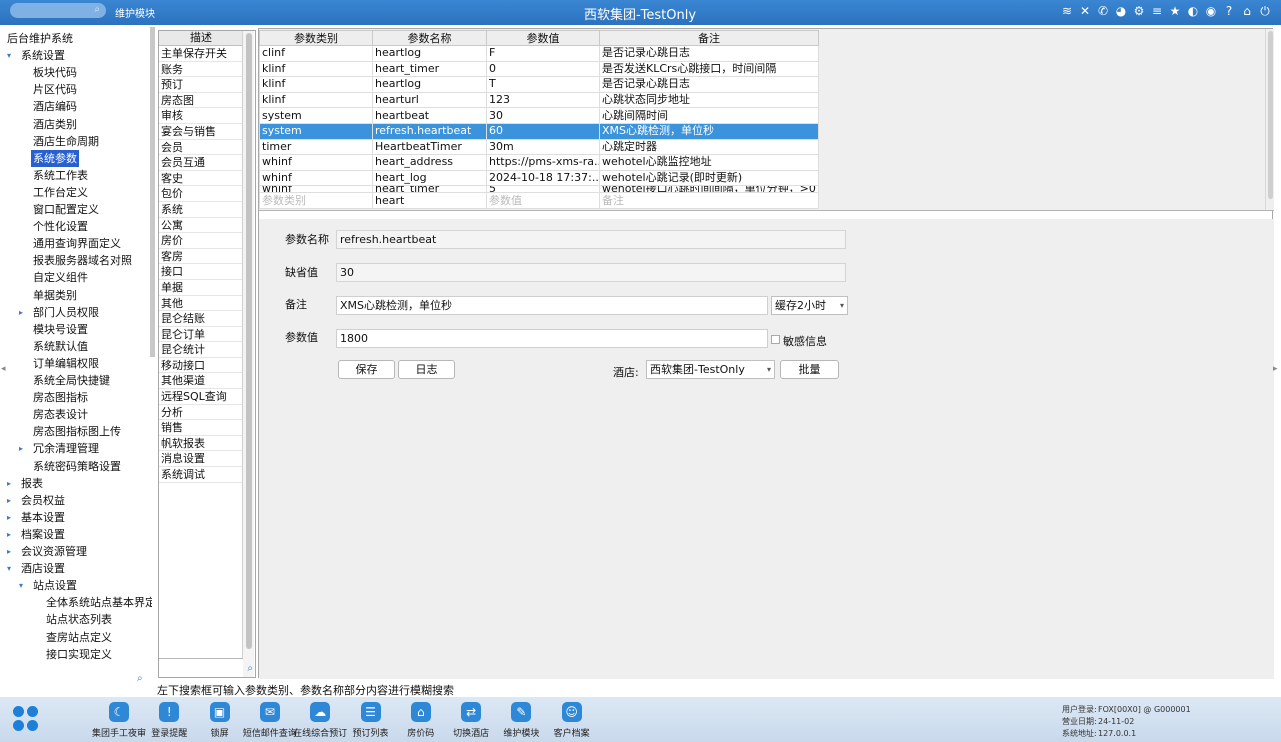 The height and width of the screenshot is (742, 1281). Describe the element at coordinates (55, 158) in the screenshot. I see `tree-item: 系统参数` at that location.